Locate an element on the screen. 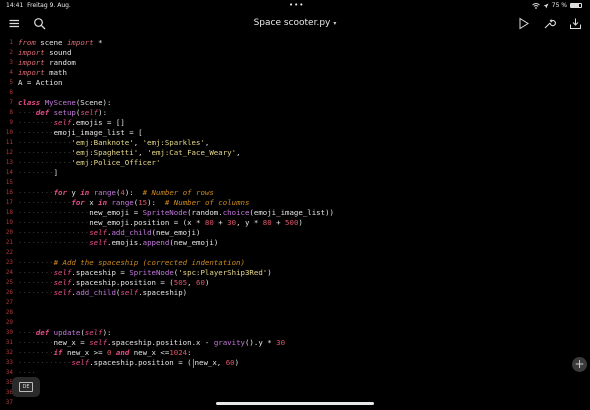  line-number-label: 28 is located at coordinates (9, 312).